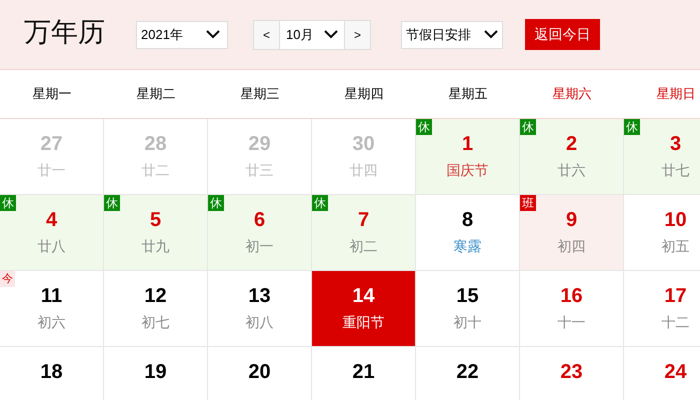 The height and width of the screenshot is (400, 700). What do you see at coordinates (363, 372) in the screenshot?
I see `day-number: 21` at bounding box center [363, 372].